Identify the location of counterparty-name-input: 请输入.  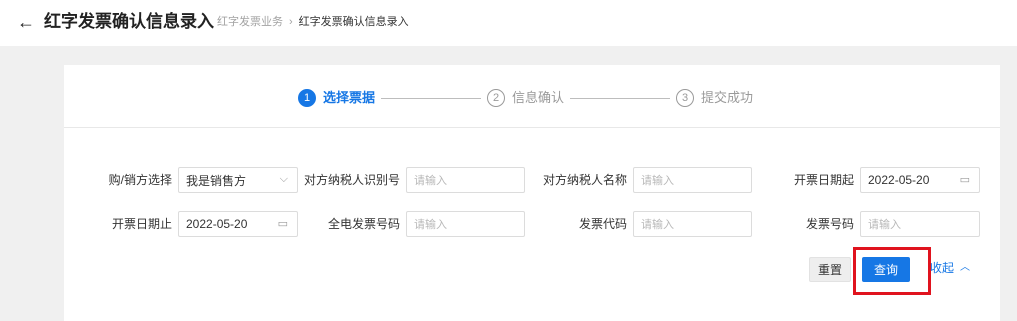
(692, 180).